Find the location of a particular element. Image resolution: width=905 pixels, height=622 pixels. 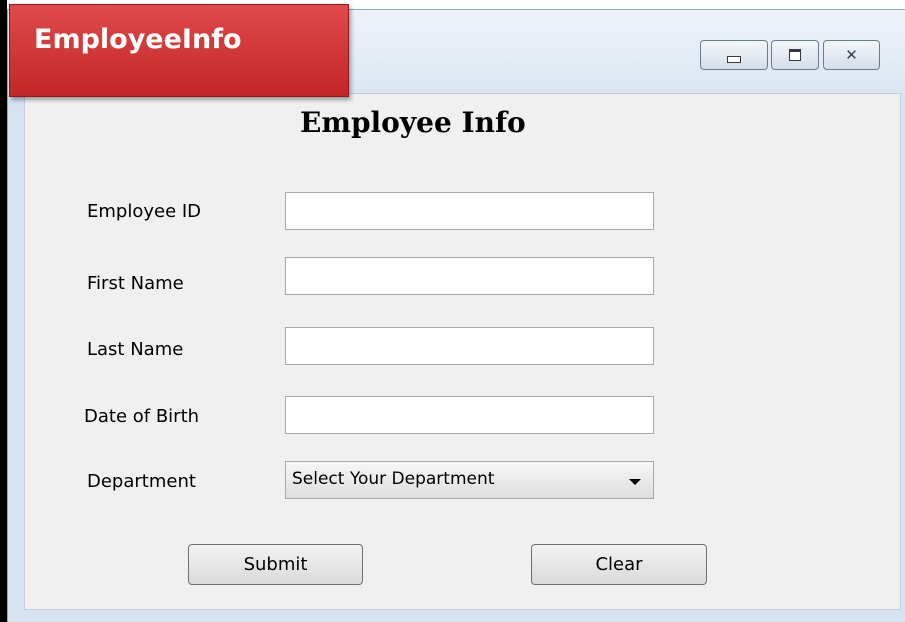

left-edge is located at coordinates (3, 311).